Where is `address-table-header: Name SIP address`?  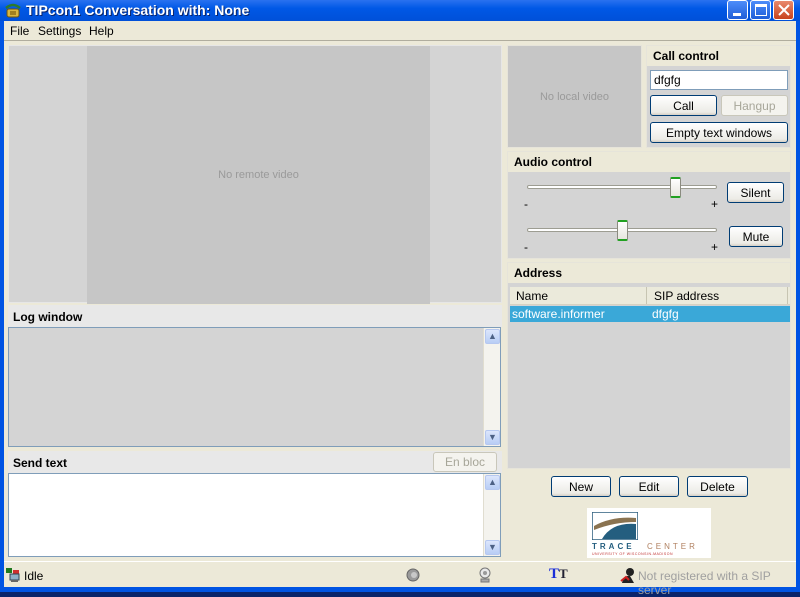
address-table-header: Name SIP address is located at coordinates (650, 296).